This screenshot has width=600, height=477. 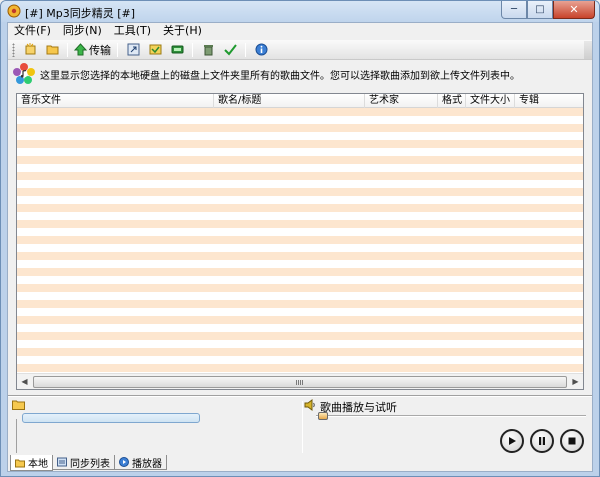 I want to click on import-icon, so click(x=155, y=49).